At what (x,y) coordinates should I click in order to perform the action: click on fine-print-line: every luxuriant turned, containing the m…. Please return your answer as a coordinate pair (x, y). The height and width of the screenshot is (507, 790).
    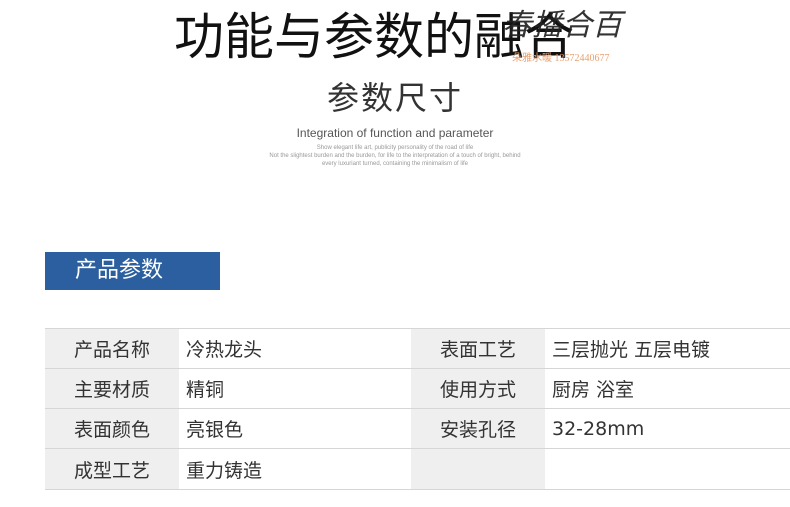
    Looking at the image, I should click on (395, 164).